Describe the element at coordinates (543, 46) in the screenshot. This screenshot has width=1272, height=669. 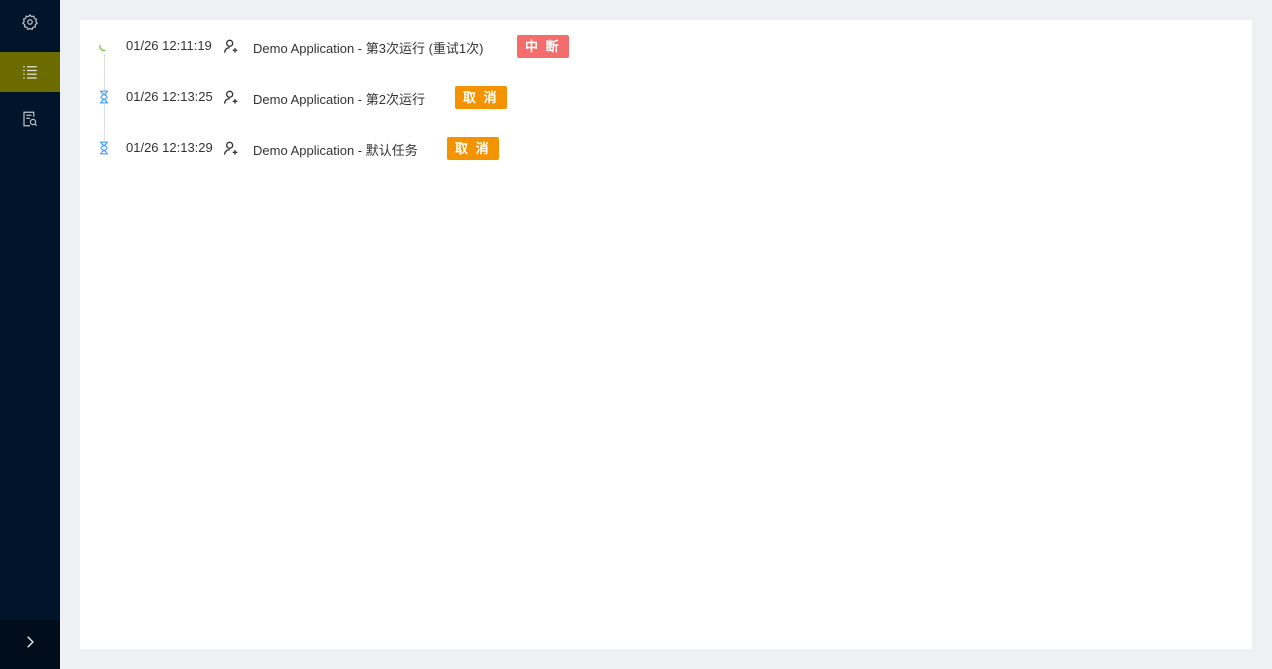
I see `status-badge: 中 断` at that location.